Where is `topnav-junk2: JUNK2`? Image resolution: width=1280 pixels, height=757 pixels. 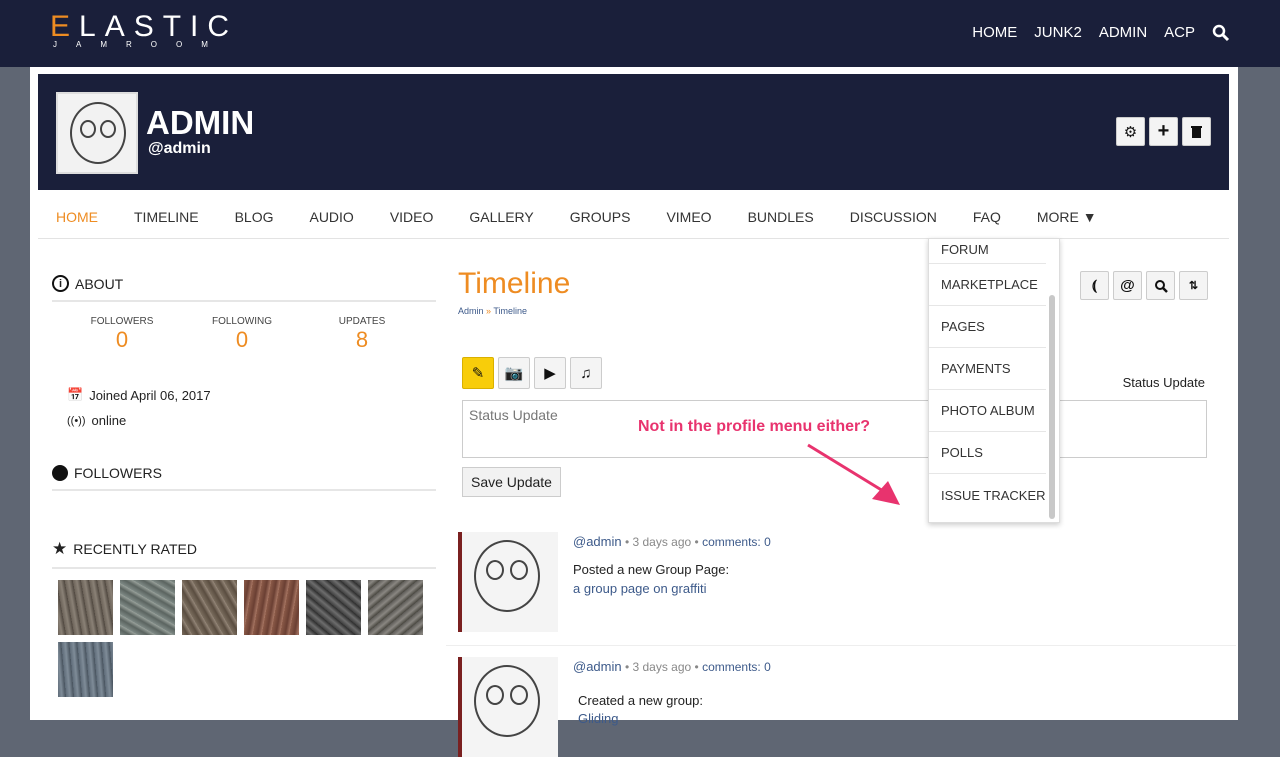 topnav-junk2: JUNK2 is located at coordinates (1058, 35).